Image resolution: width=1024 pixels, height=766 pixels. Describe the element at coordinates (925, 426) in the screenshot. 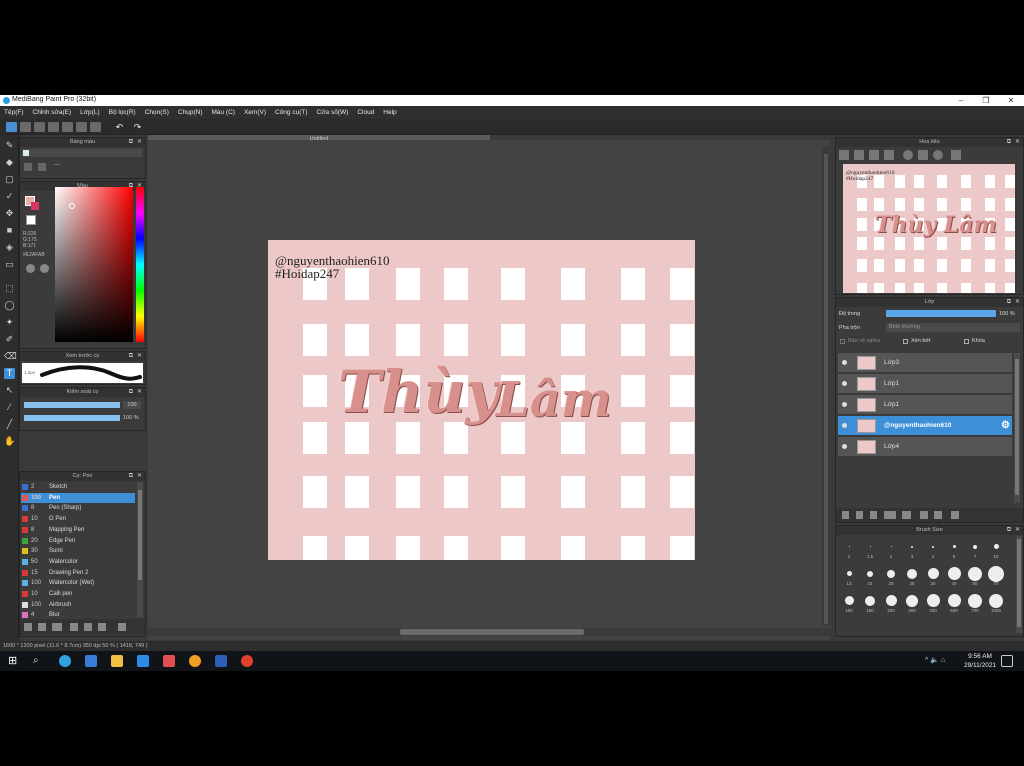

I see `layer-row: @nguyenthaohien610 ⚙` at that location.